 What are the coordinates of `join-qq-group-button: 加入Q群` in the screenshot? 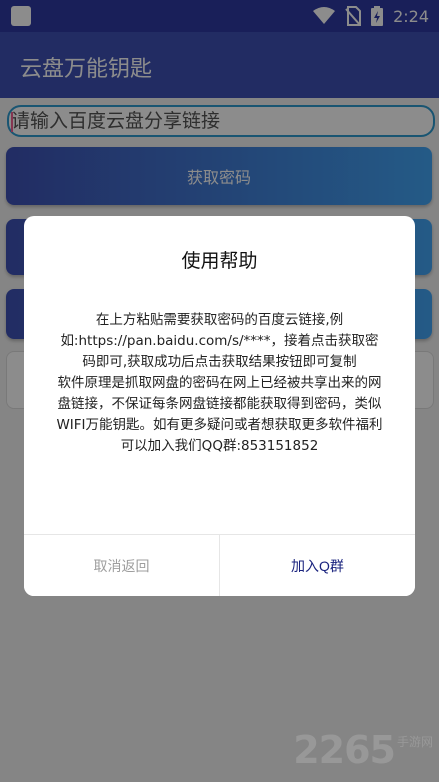 It's located at (317, 565).